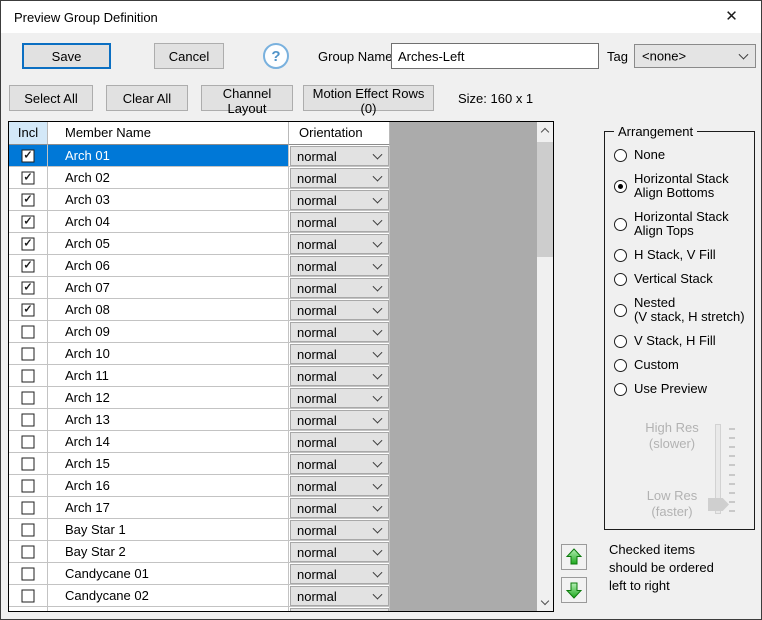 The height and width of the screenshot is (620, 762). What do you see at coordinates (168, 178) in the screenshot?
I see `member-name-cell: Arch 02` at bounding box center [168, 178].